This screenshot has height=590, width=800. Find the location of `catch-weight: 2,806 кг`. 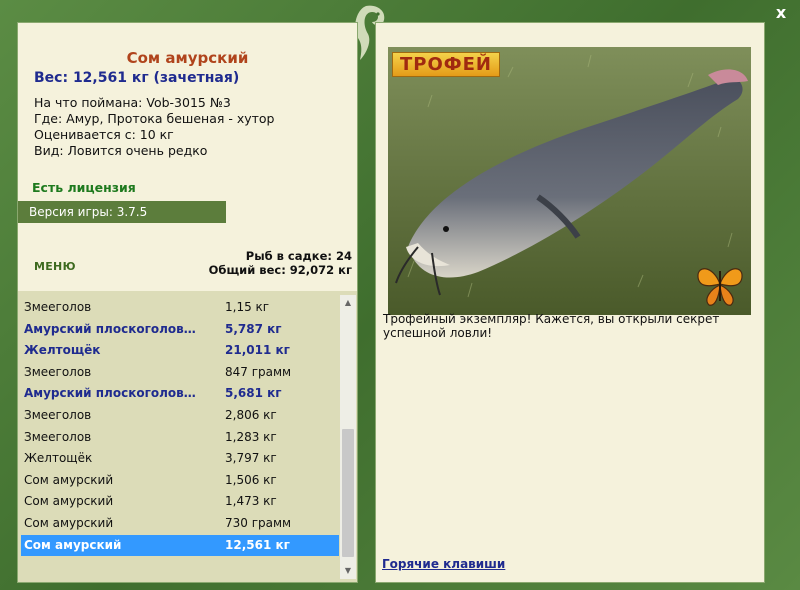

catch-weight: 2,806 кг is located at coordinates (251, 414).